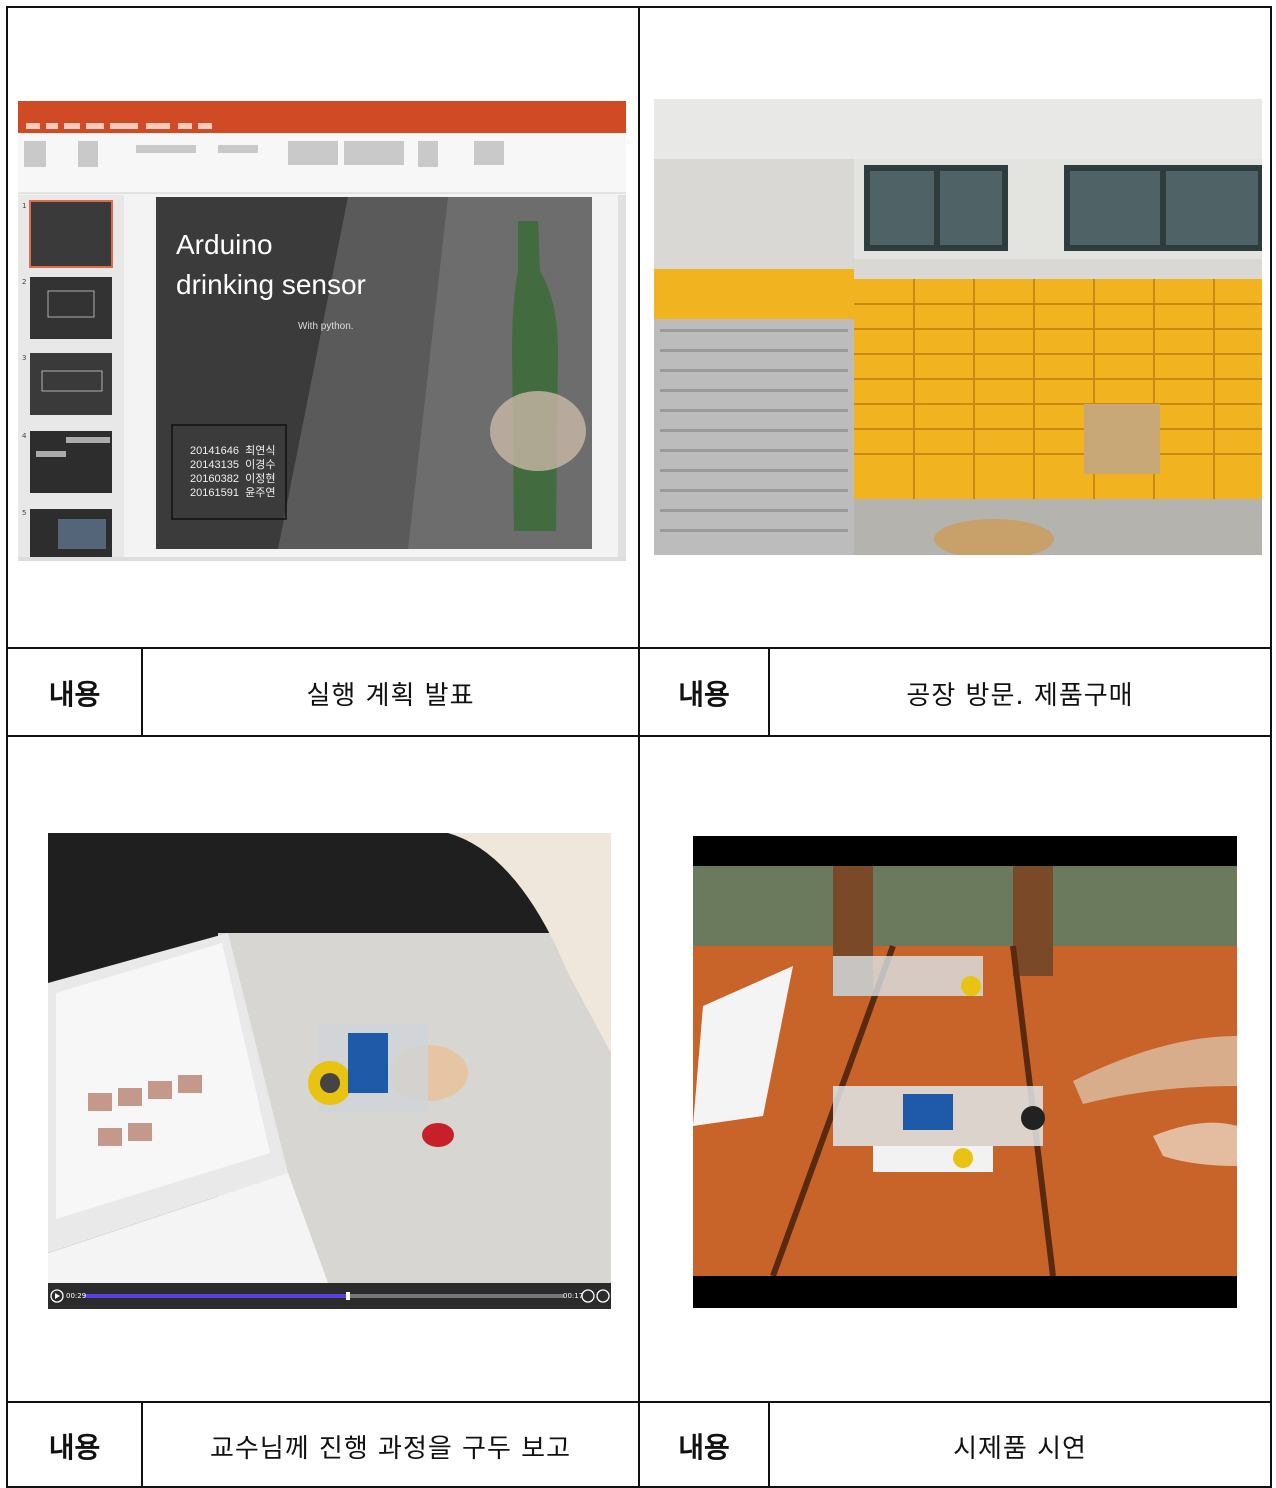 This screenshot has height=1488, width=1276. Describe the element at coordinates (224, 244) in the screenshot. I see `slide-title-line1: Arduino` at that location.